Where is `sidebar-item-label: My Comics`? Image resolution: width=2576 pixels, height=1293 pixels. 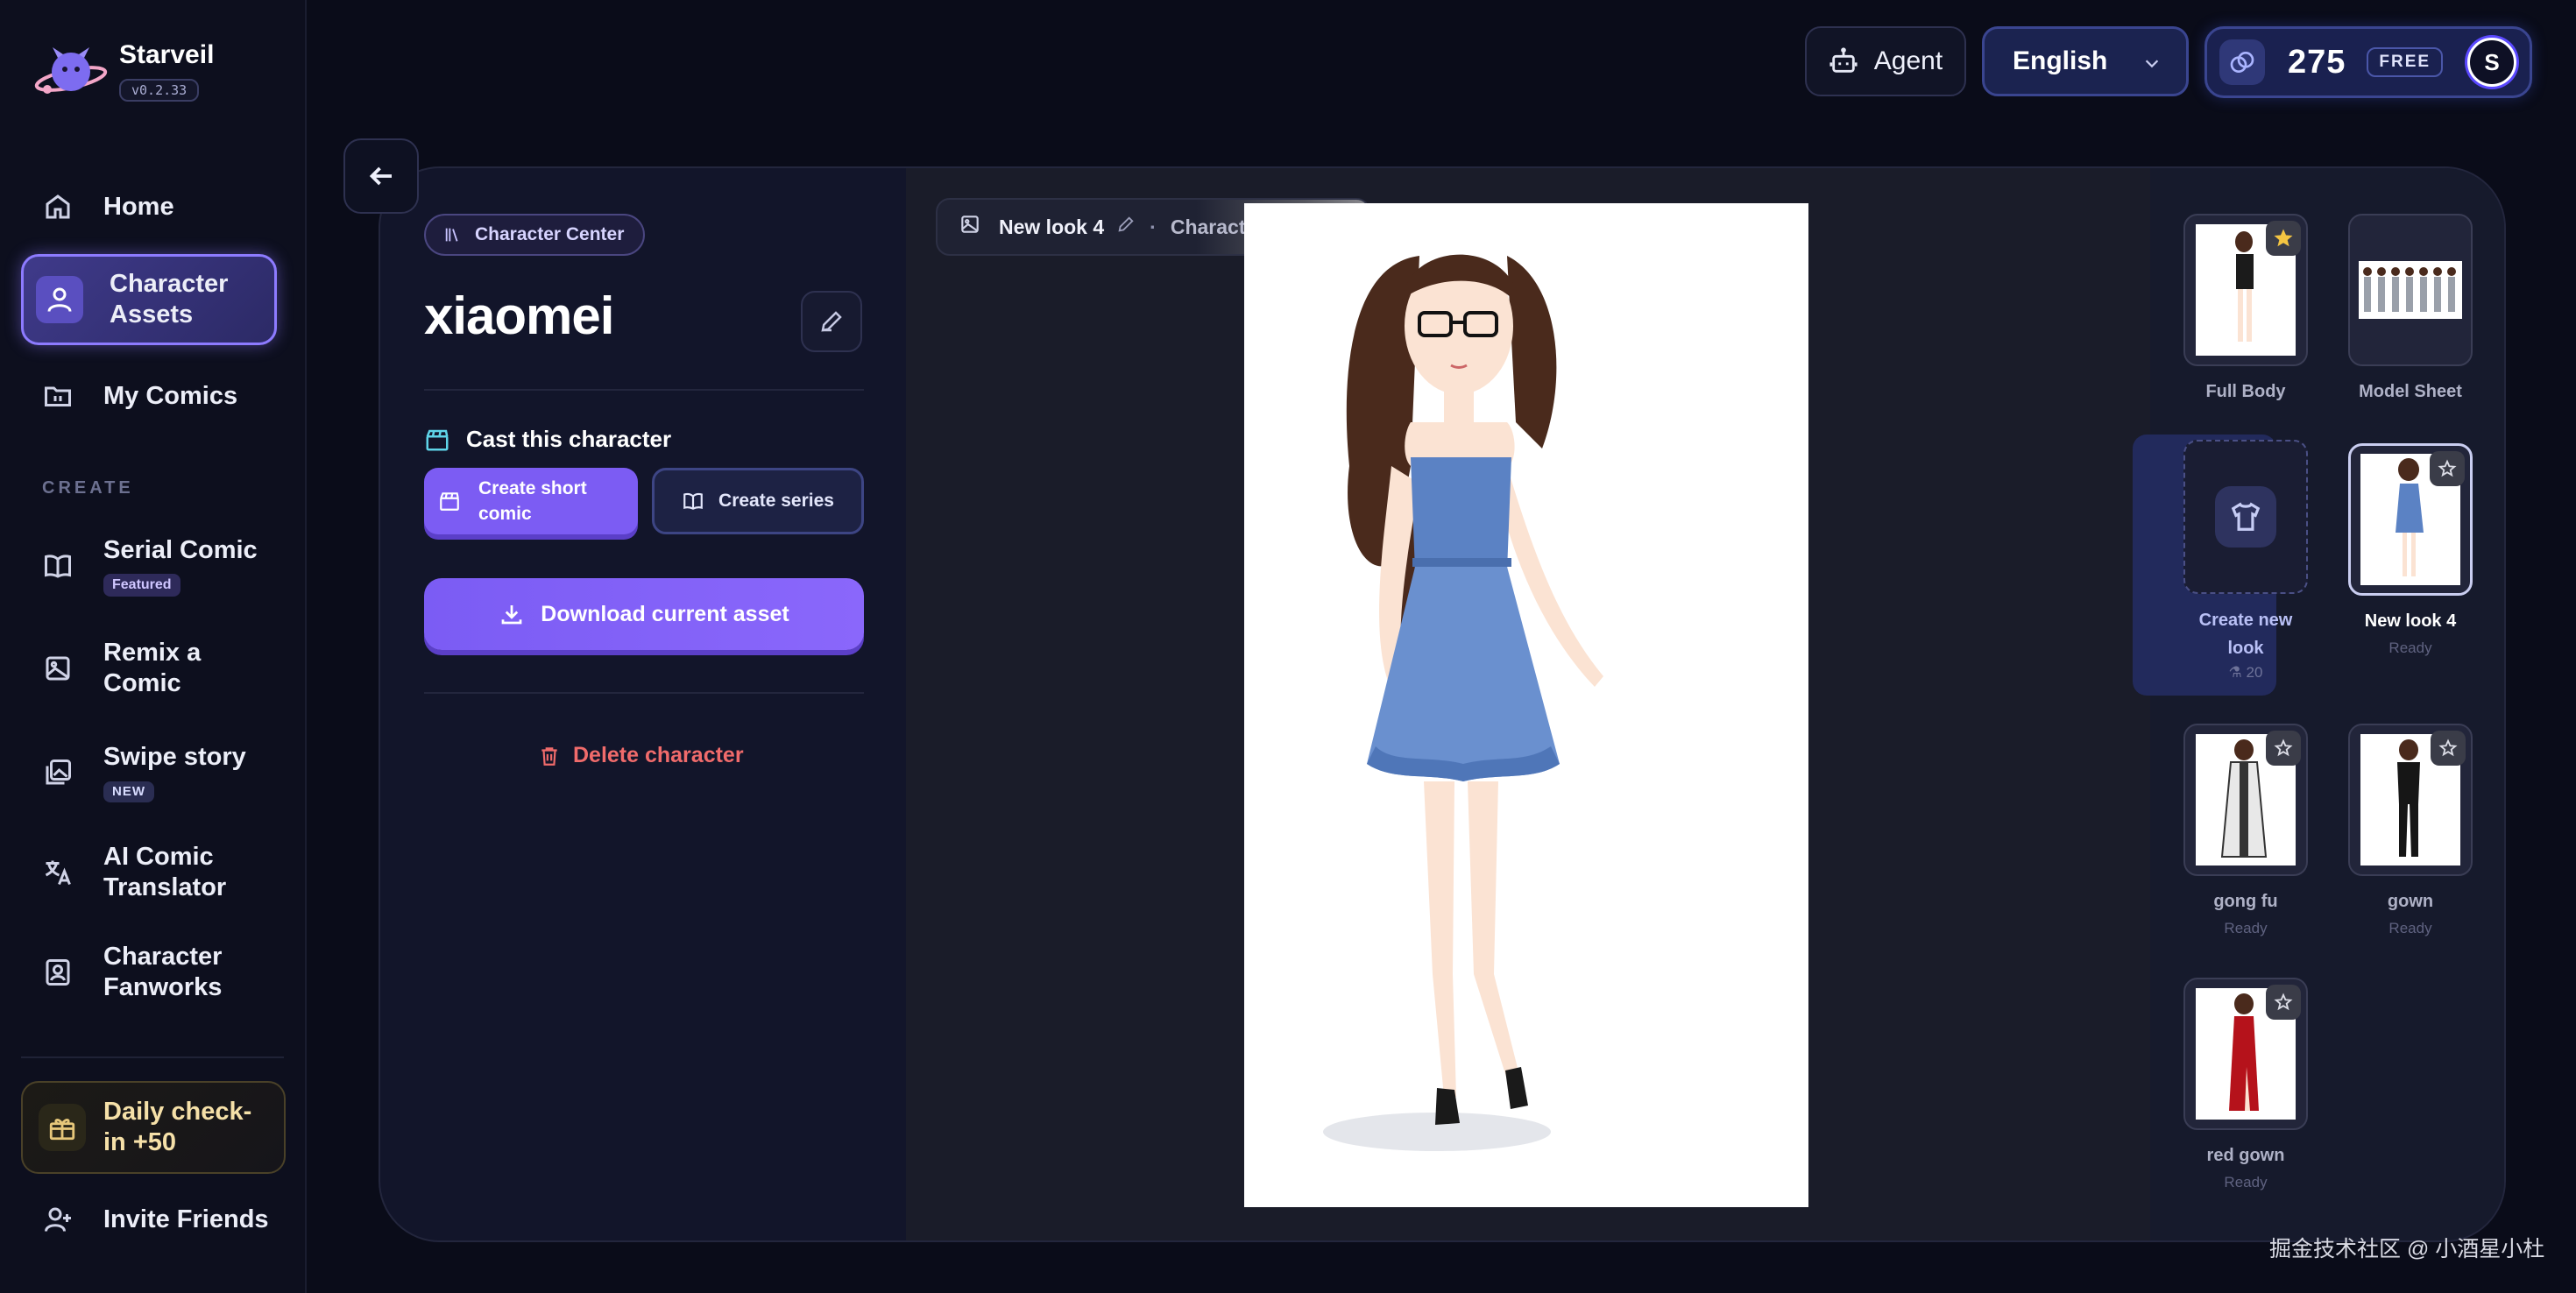 sidebar-item-label: My Comics is located at coordinates (170, 395).